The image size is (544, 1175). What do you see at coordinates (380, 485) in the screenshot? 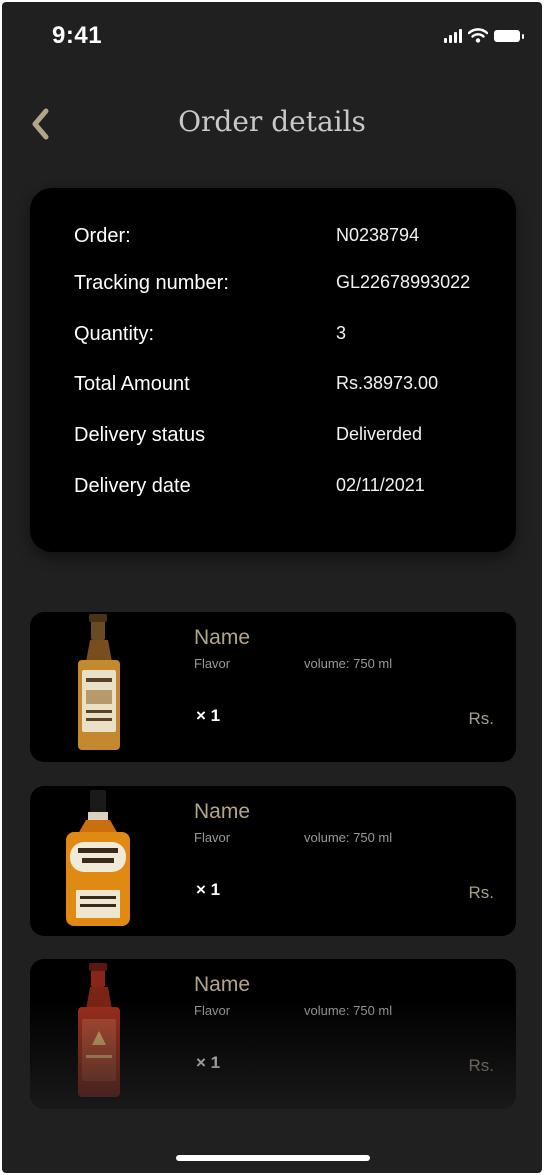
I see `delivery-date-value: 02/11/2021` at bounding box center [380, 485].